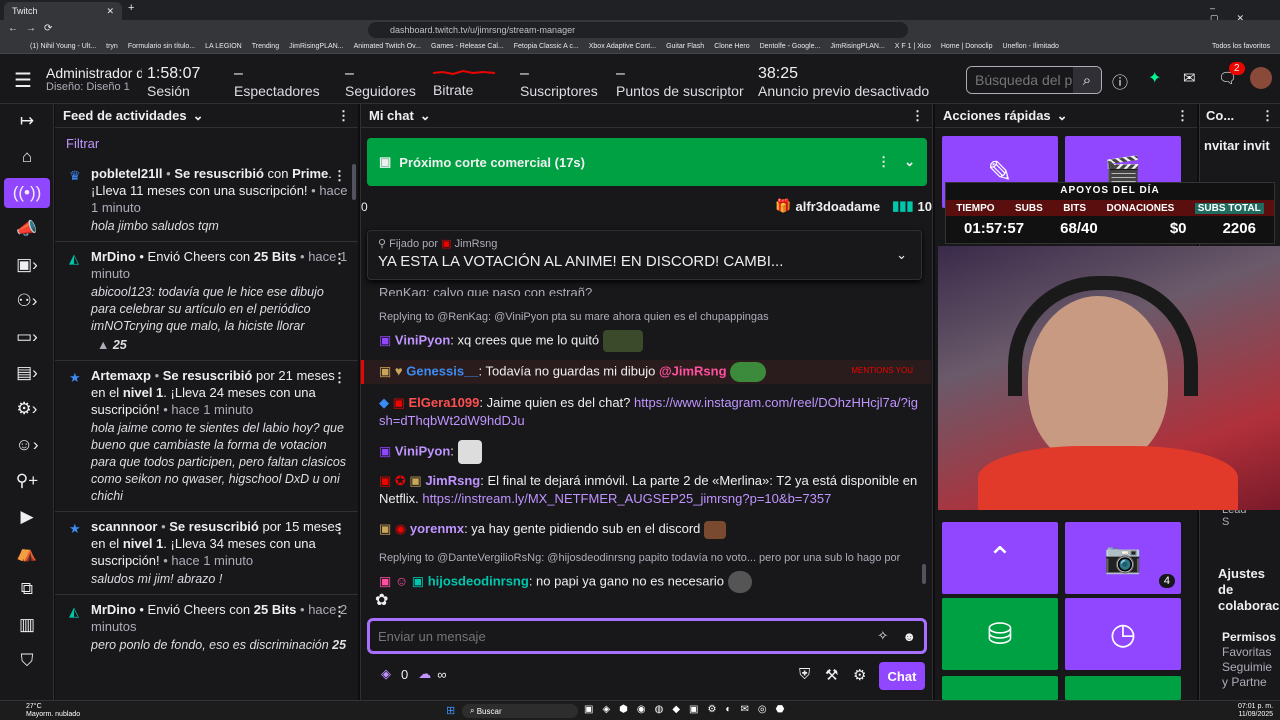 The width and height of the screenshot is (1280, 720). Describe the element at coordinates (124, 526) in the screenshot. I see `feed-user: scannnoor` at that location.